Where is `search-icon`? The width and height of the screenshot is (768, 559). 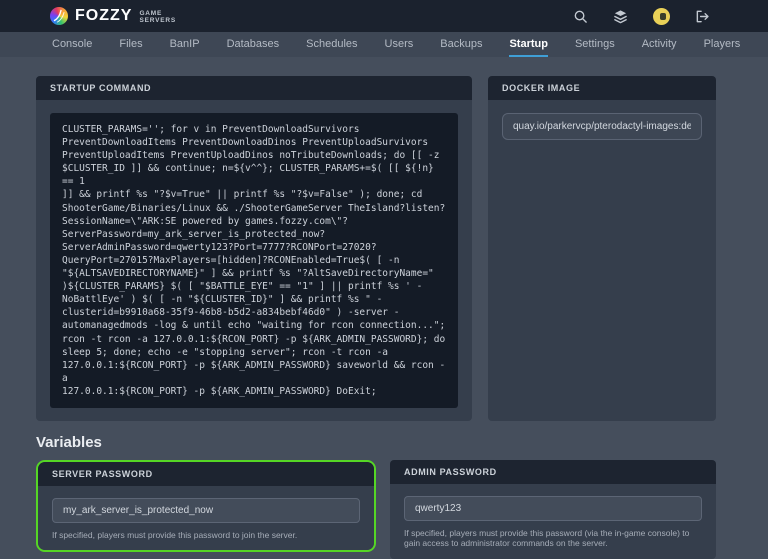
search-icon is located at coordinates (580, 16).